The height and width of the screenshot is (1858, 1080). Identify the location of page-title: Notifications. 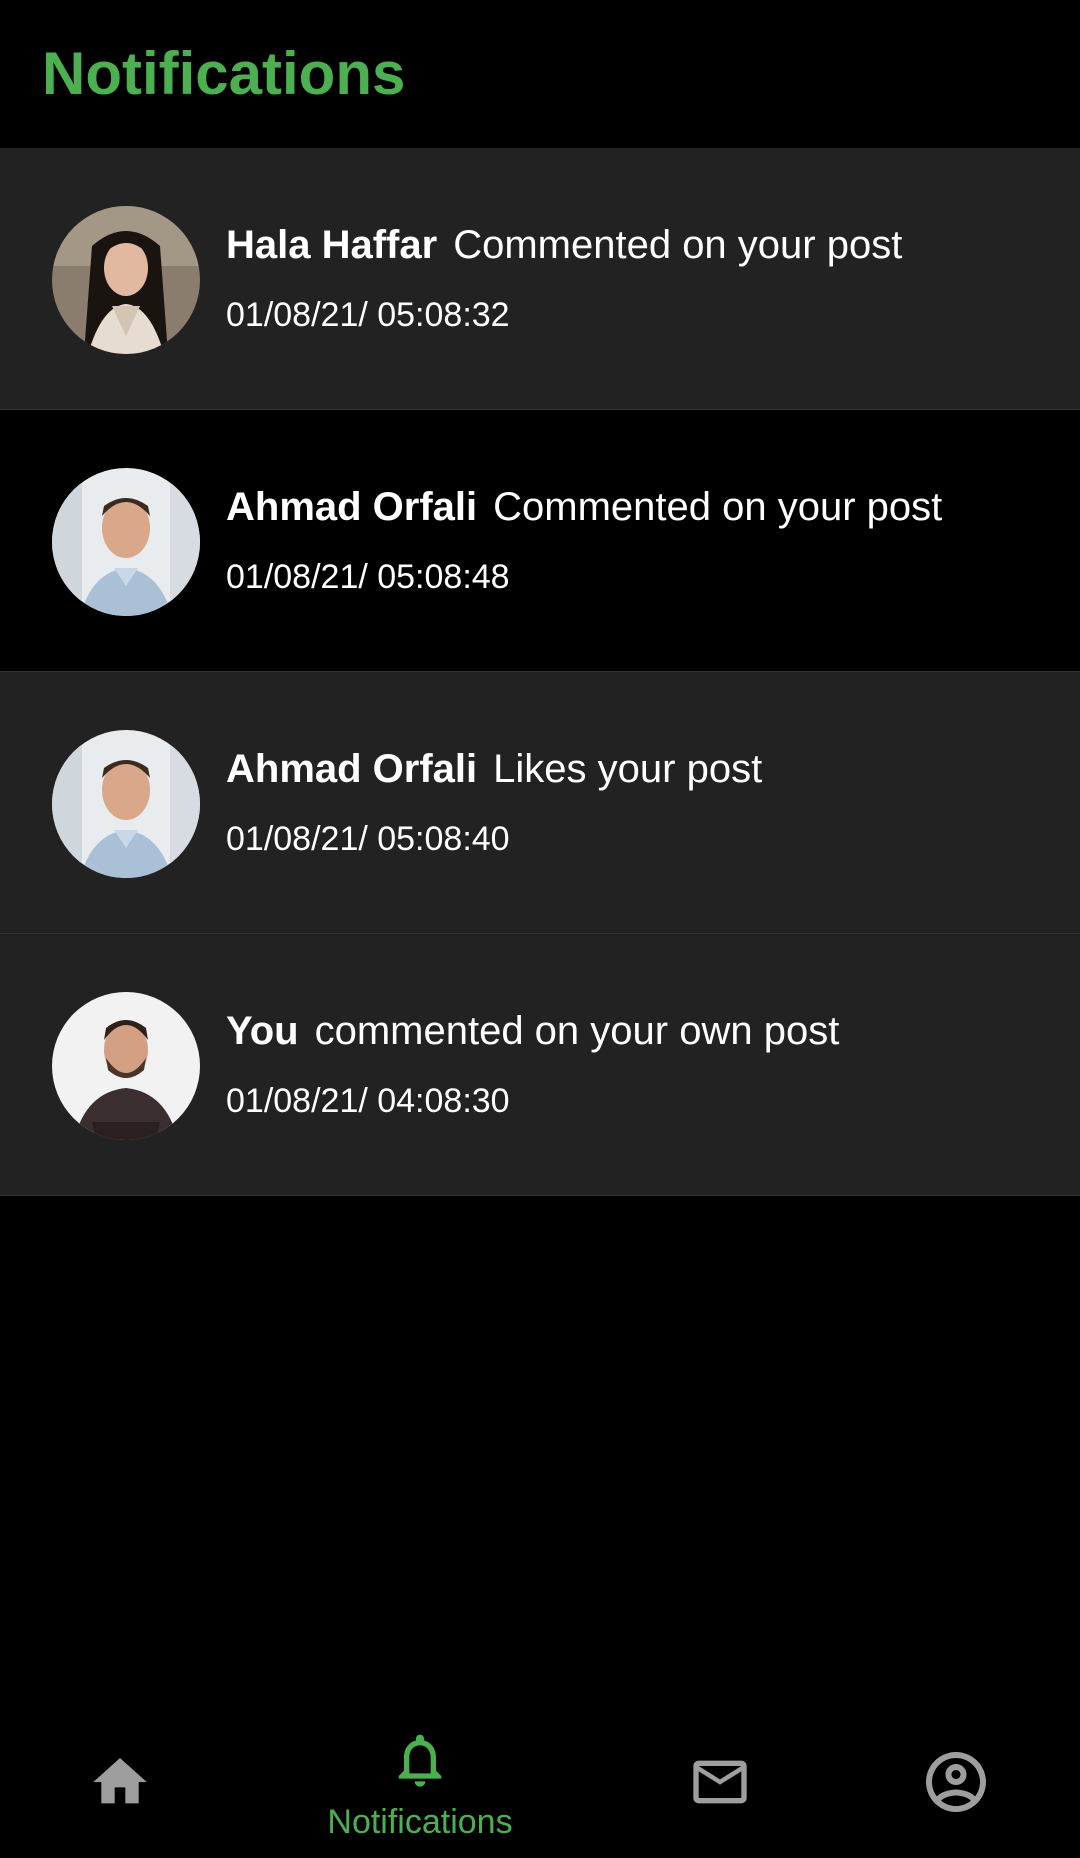
(224, 73).